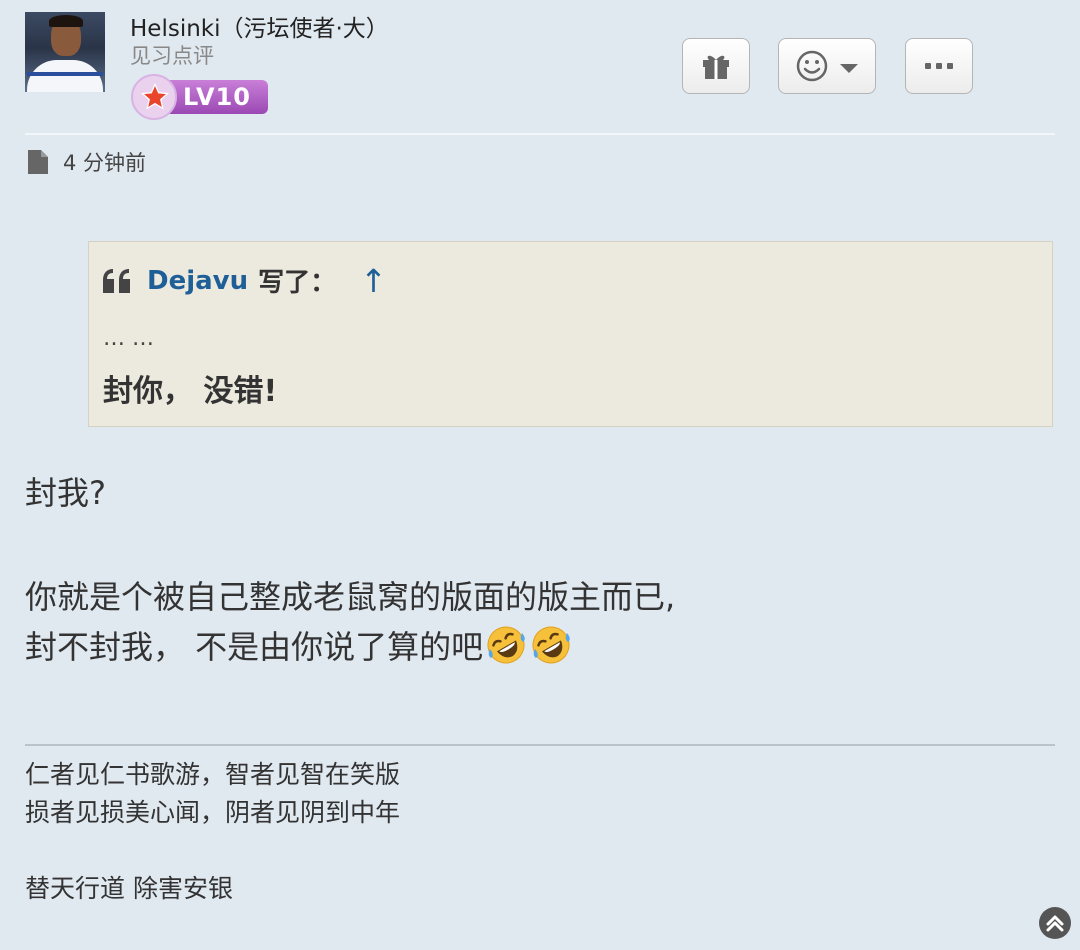 This screenshot has height=950, width=1080. I want to click on signature-line: 替天行道 除害安银, so click(129, 888).